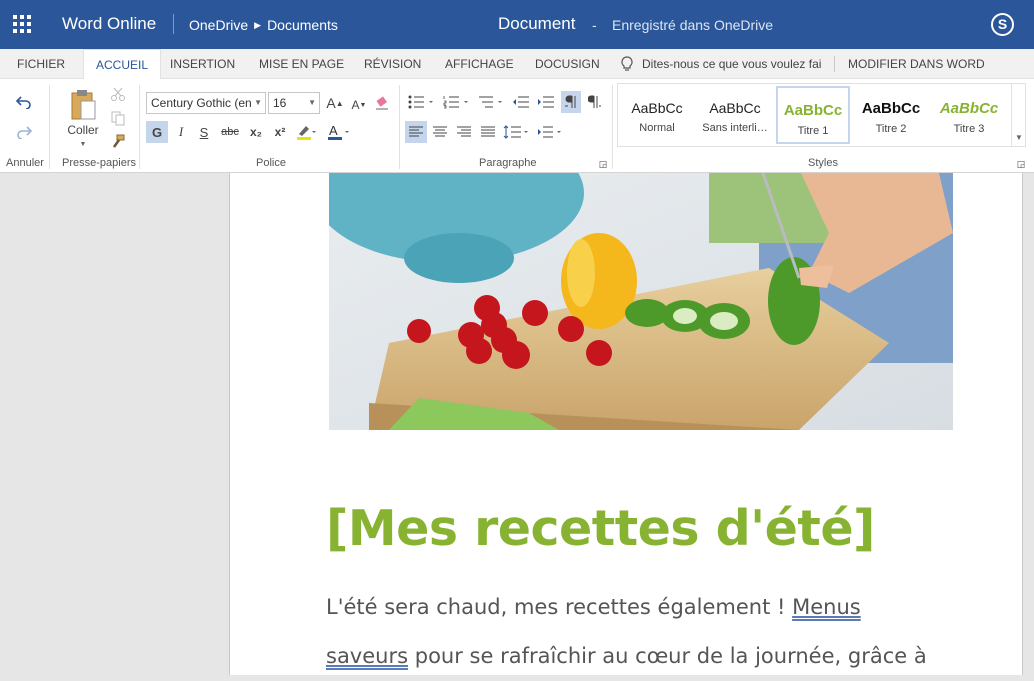 The height and width of the screenshot is (681, 1034). Describe the element at coordinates (333, 130) in the screenshot. I see `svg-text: A` at that location.